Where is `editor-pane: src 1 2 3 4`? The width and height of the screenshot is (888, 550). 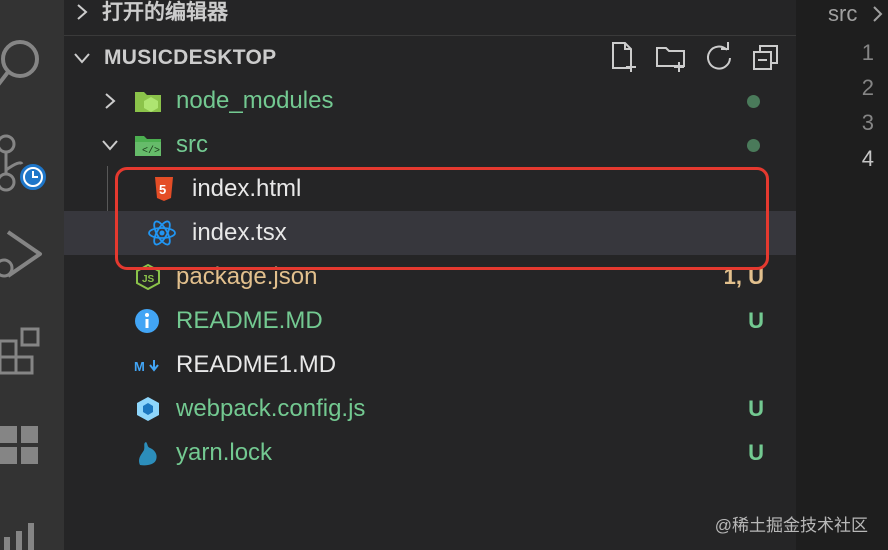
editor-pane: src 1 2 3 4 is located at coordinates (842, 275).